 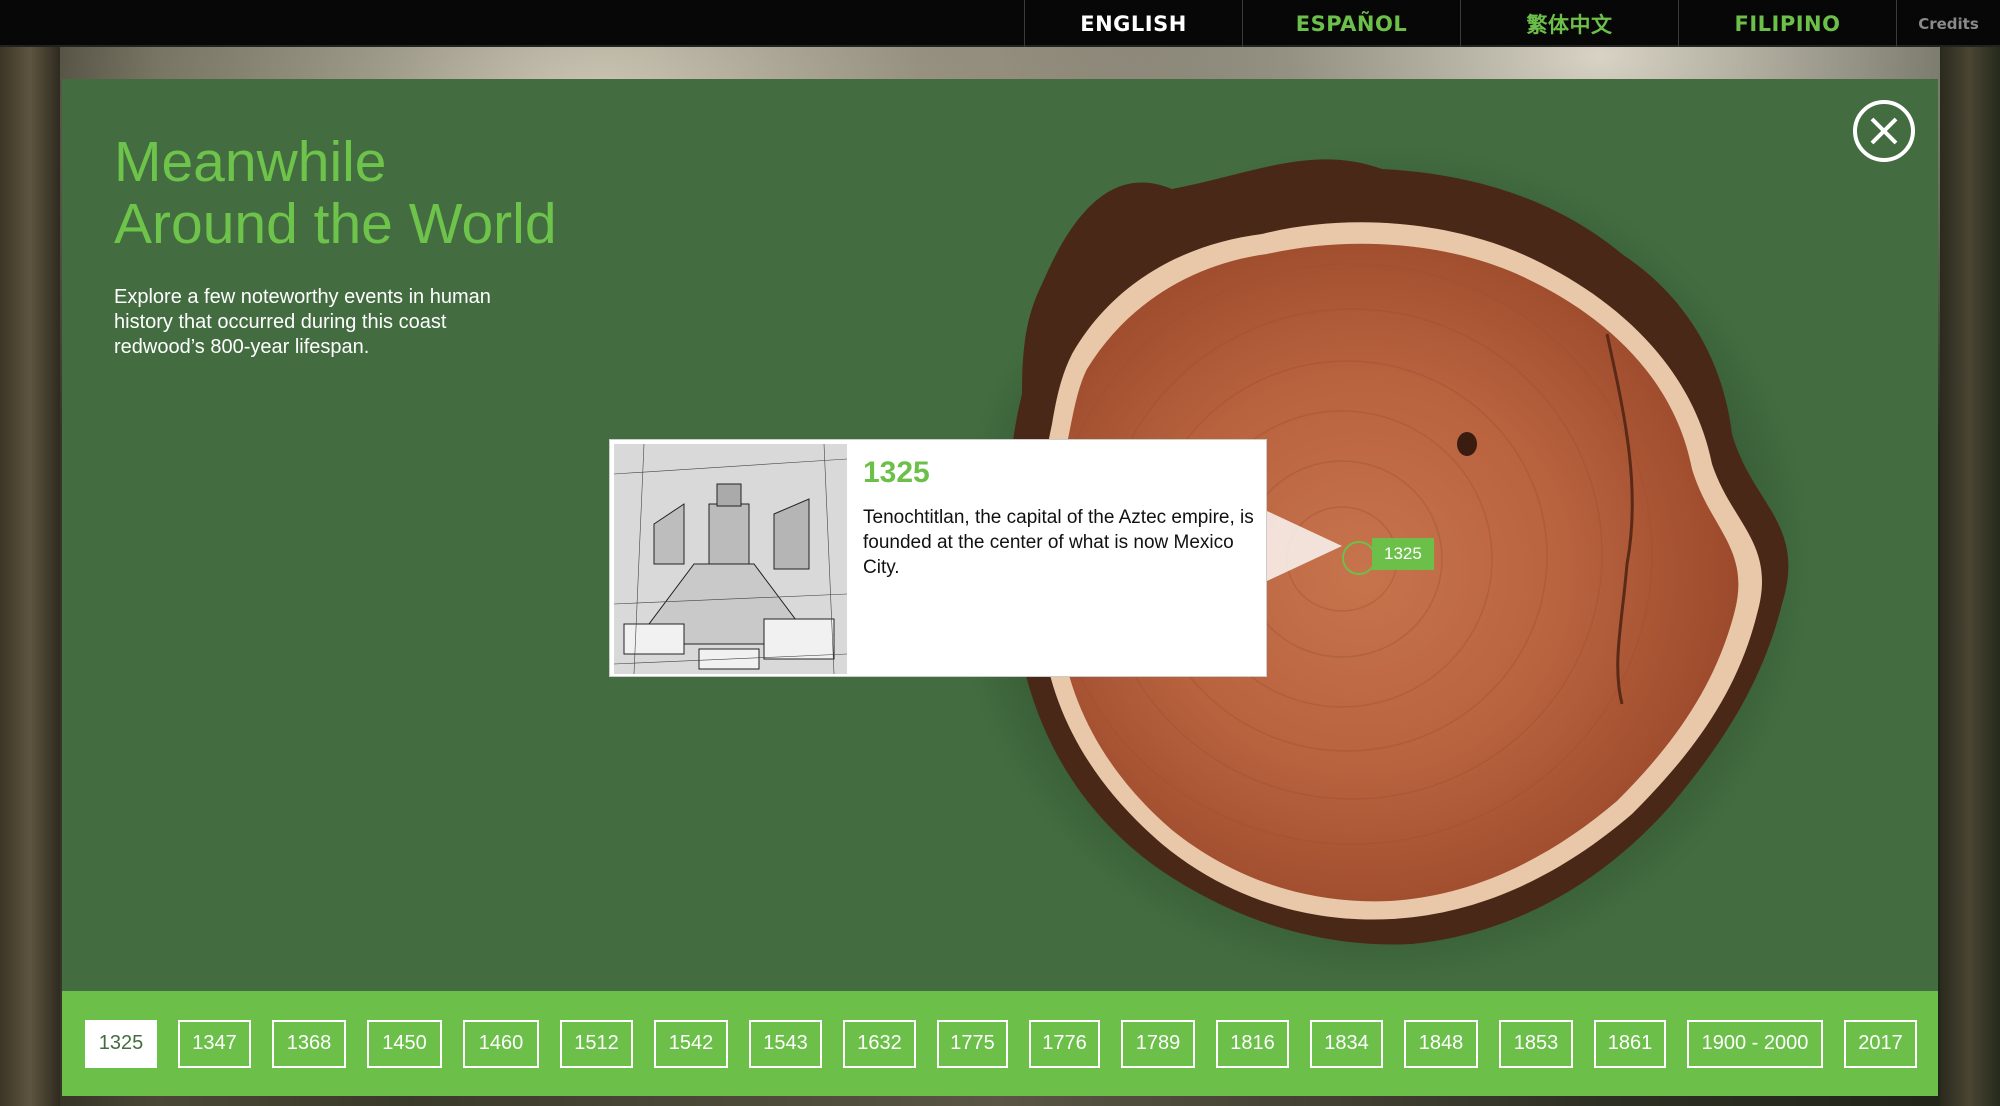 I want to click on ring-marker, so click(x=1359, y=558).